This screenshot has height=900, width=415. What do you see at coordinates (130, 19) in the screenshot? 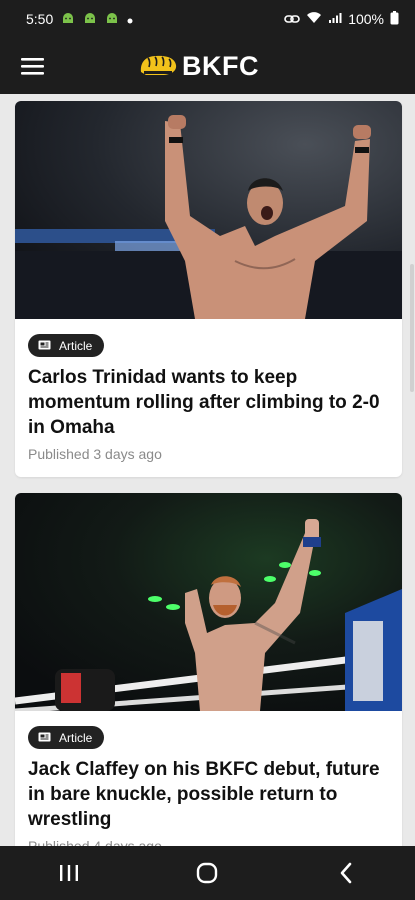
I see `notification-dot-icon` at bounding box center [130, 19].